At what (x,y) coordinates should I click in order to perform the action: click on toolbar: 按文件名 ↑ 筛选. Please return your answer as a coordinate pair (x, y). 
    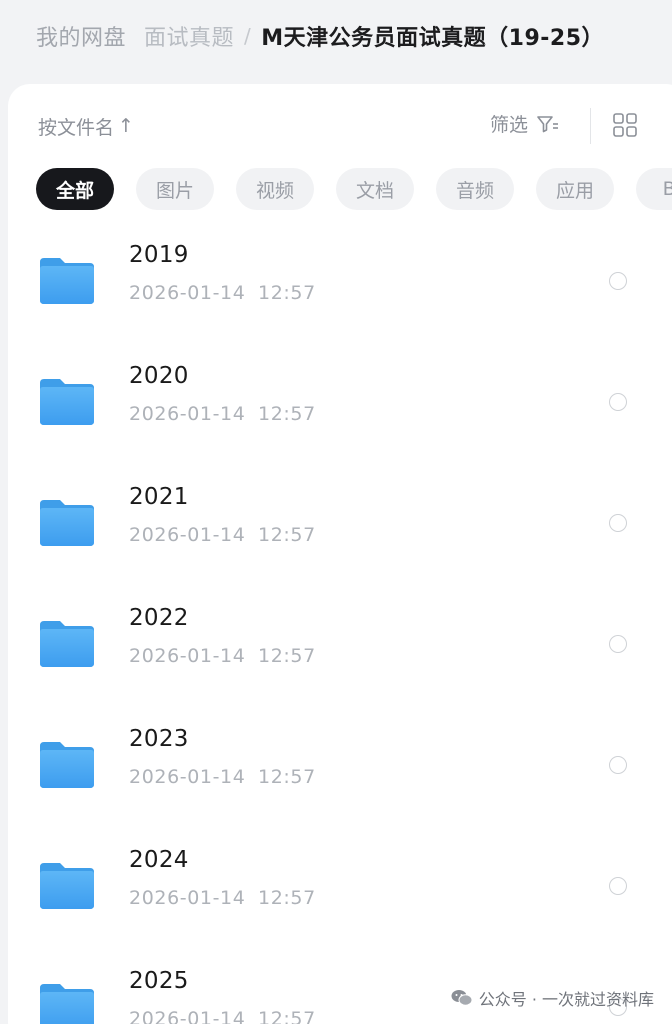
    Looking at the image, I should click on (355, 126).